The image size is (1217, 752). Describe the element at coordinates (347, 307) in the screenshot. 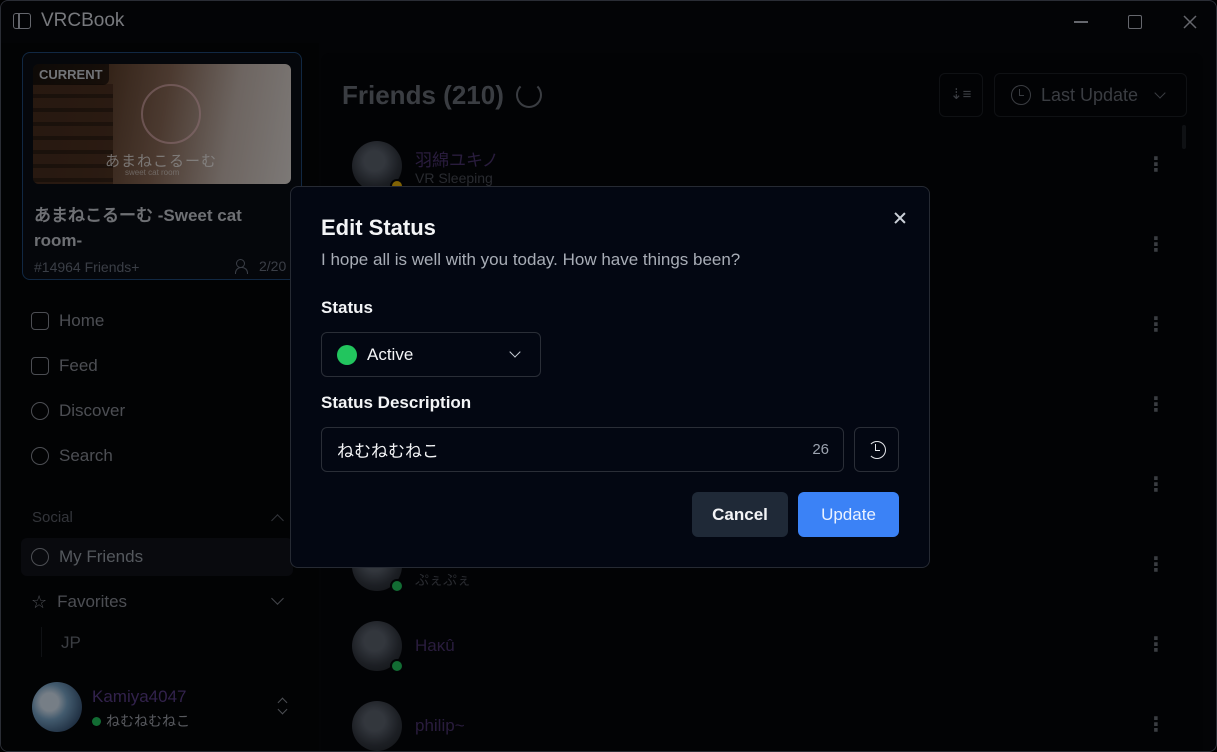

I see `status-label: Status` at that location.